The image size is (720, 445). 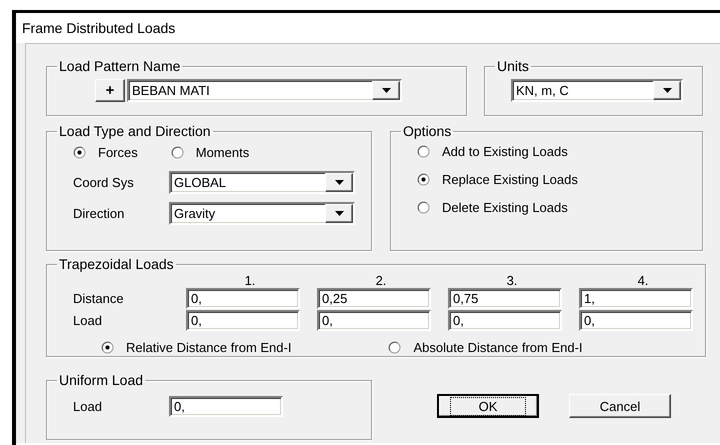 I want to click on dropdown: GLOBAL, so click(x=262, y=182).